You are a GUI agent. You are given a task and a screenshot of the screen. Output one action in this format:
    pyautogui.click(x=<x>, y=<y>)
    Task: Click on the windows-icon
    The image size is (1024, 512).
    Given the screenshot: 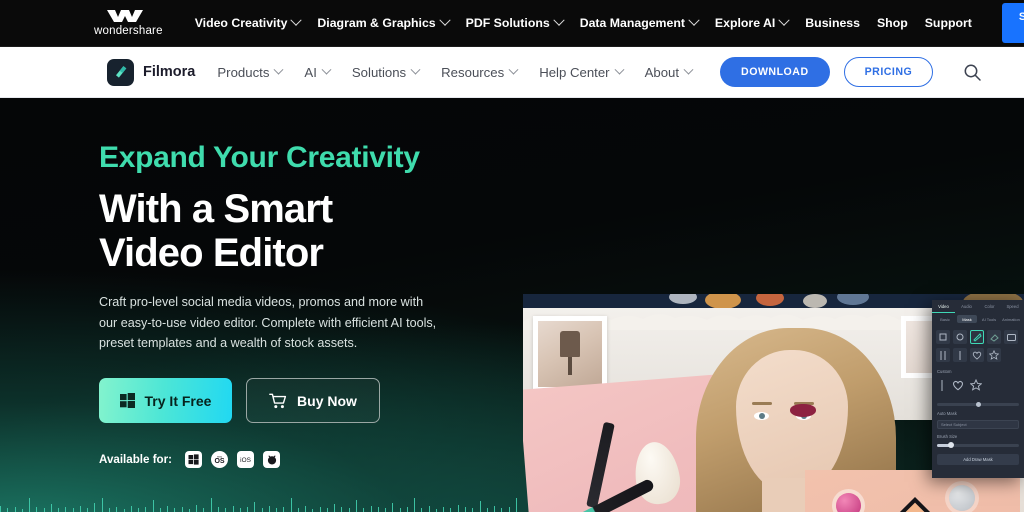 What is the action you would take?
    pyautogui.click(x=127, y=401)
    